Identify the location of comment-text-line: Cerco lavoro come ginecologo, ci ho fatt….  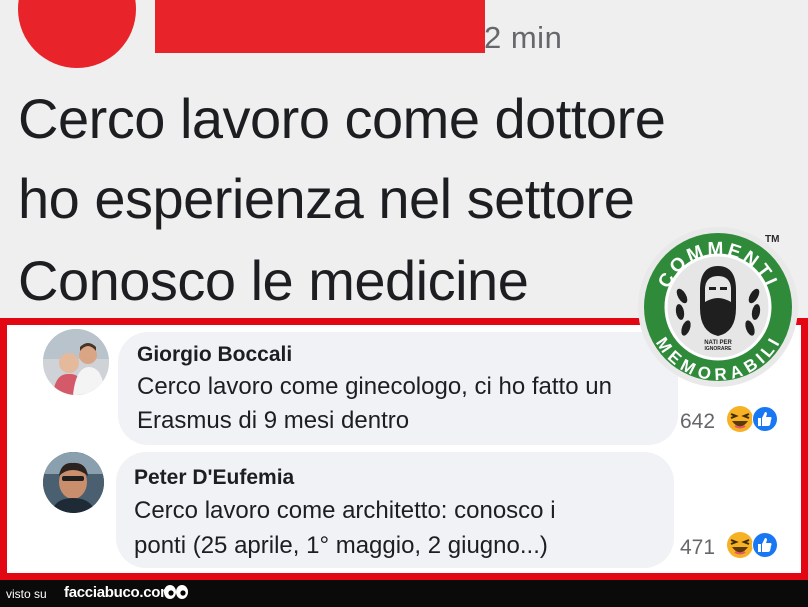
(374, 386).